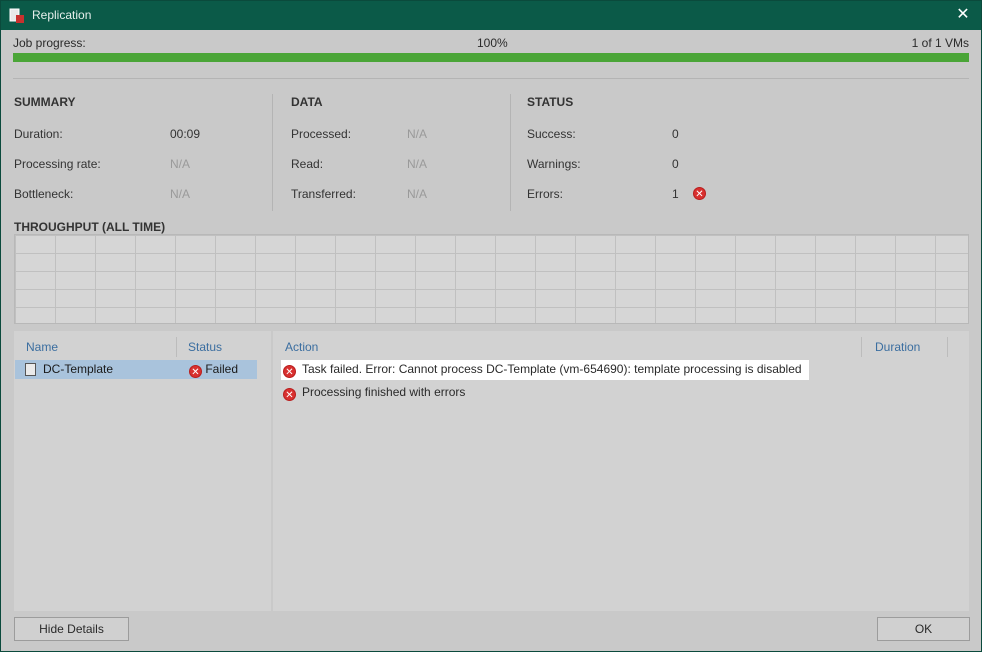 The height and width of the screenshot is (652, 982). I want to click on job-progress-label: Job progress:, so click(49, 43).